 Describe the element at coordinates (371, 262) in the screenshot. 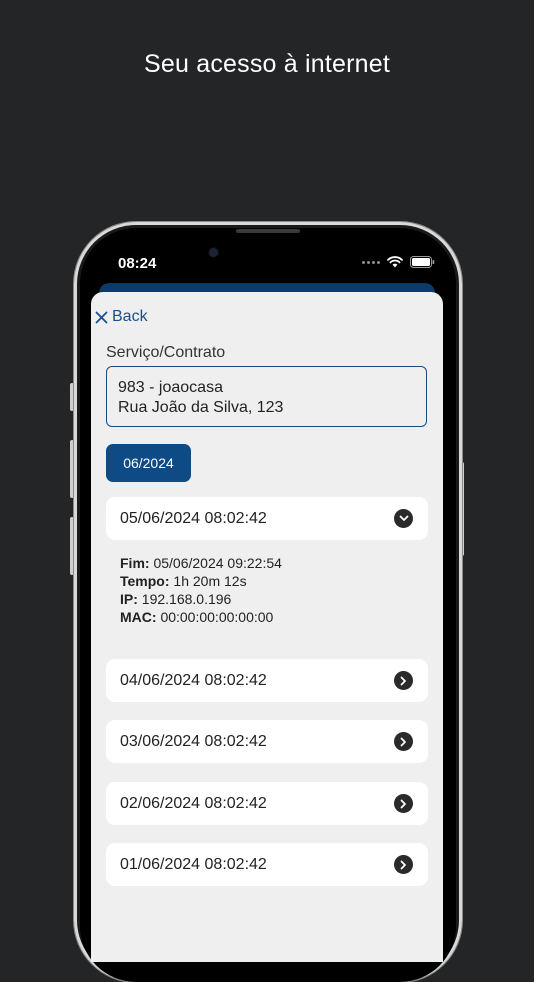

I see `signal-dots-icon` at that location.